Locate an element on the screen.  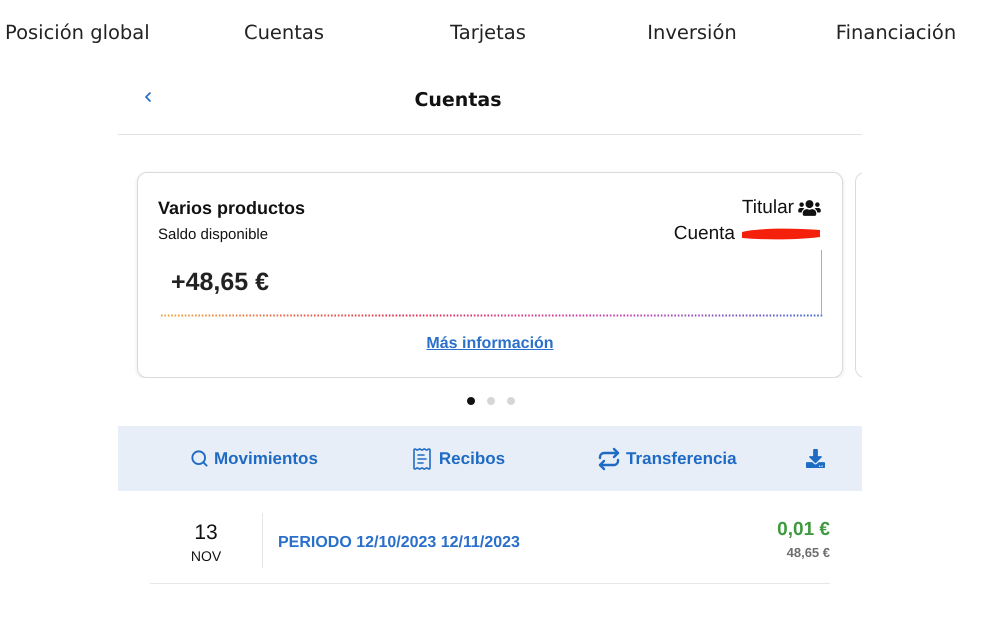
movement-month: NOV is located at coordinates (206, 555).